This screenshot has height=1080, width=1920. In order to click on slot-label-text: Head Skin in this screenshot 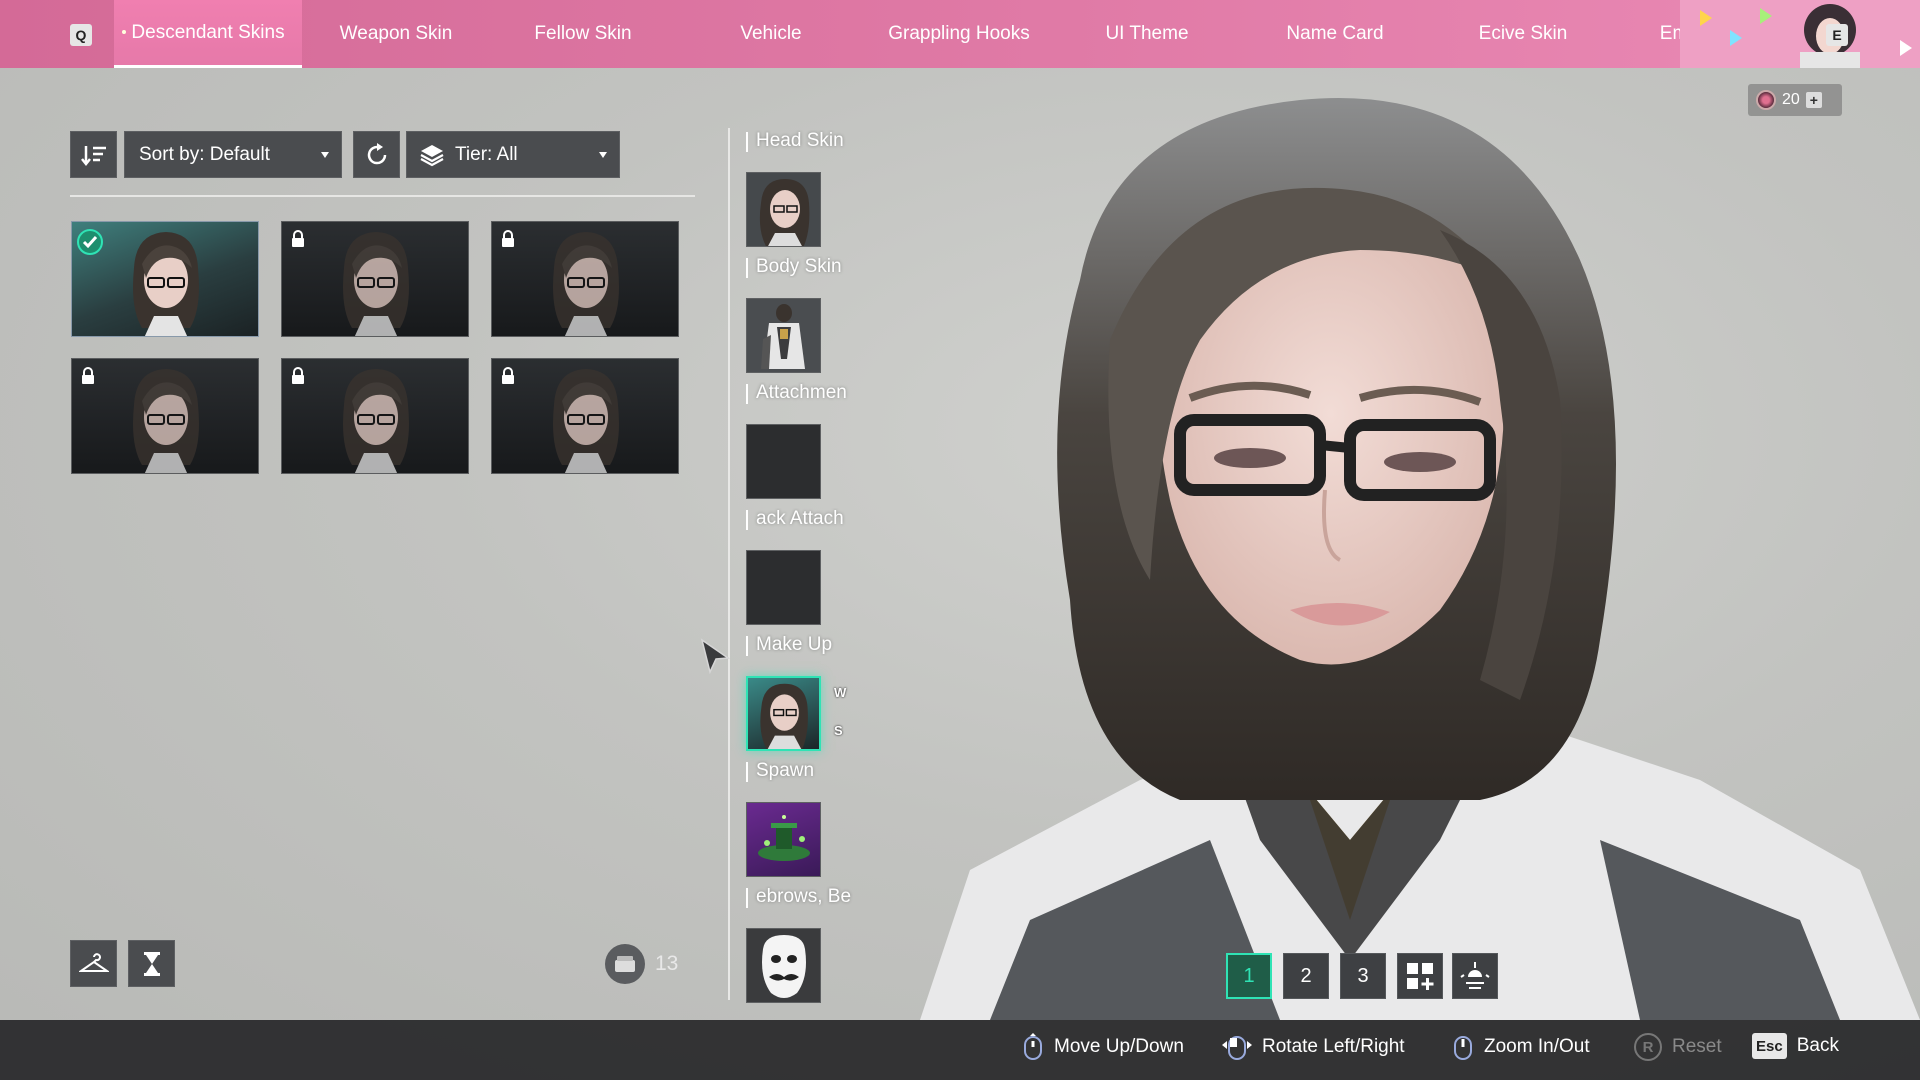, I will do `click(800, 140)`.